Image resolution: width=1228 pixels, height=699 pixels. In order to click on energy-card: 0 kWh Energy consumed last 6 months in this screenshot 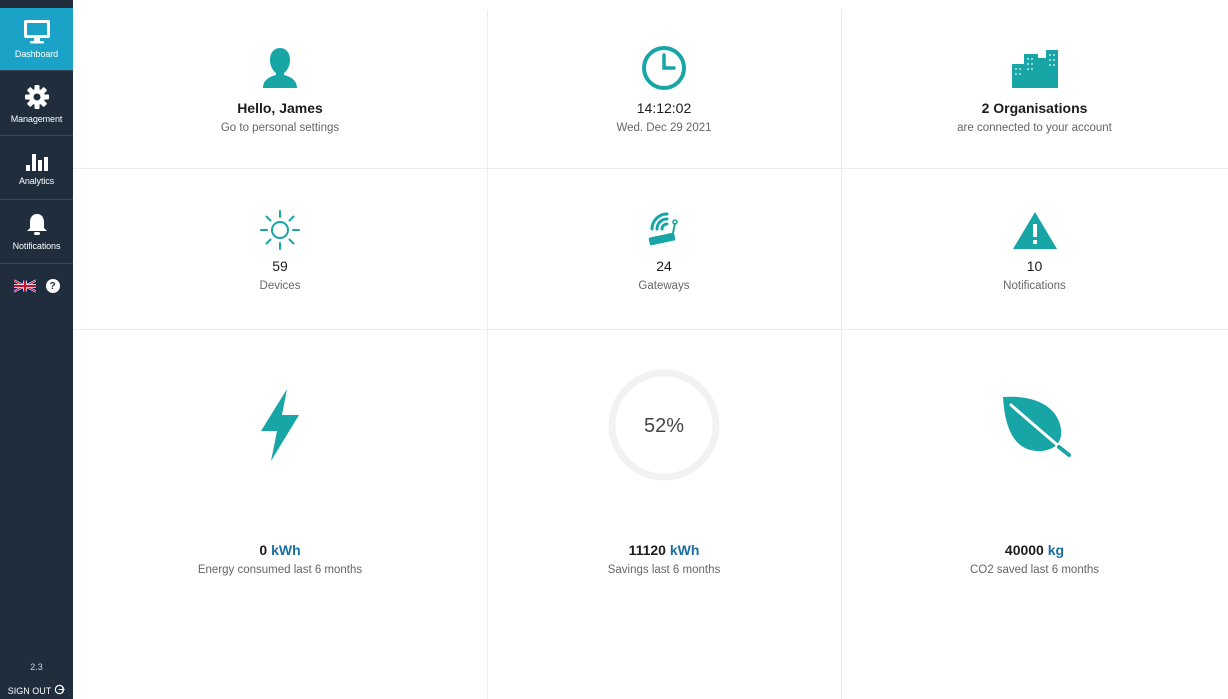, I will do `click(280, 468)`.